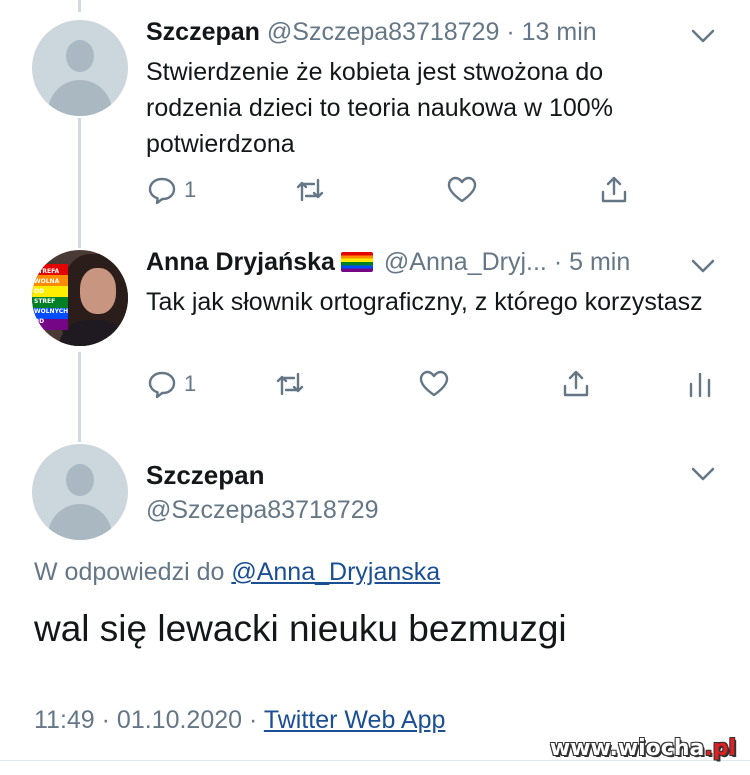  What do you see at coordinates (355, 720) in the screenshot?
I see `tweet-source-link: Twitter Web App` at bounding box center [355, 720].